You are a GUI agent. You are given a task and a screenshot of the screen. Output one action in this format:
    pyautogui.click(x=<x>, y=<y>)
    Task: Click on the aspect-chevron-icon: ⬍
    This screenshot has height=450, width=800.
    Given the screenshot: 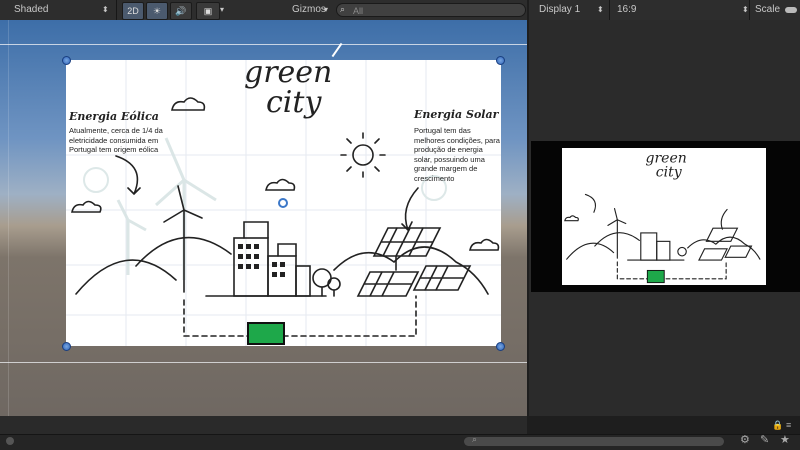 What is the action you would take?
    pyautogui.click(x=745, y=10)
    